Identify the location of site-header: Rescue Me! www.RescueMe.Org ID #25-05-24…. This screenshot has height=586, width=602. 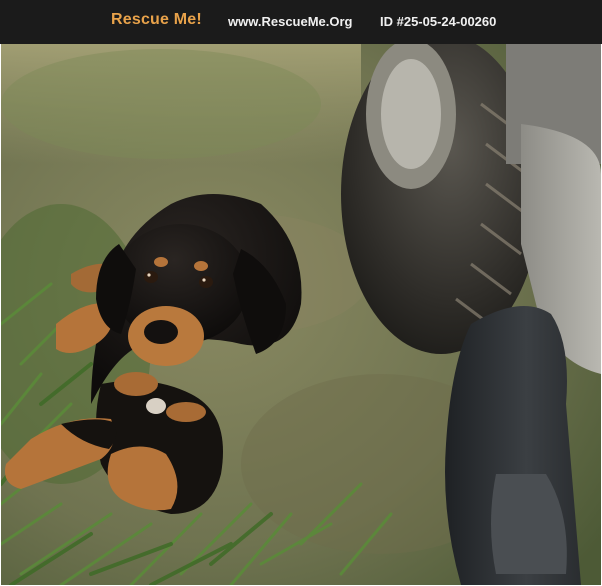
(301, 22).